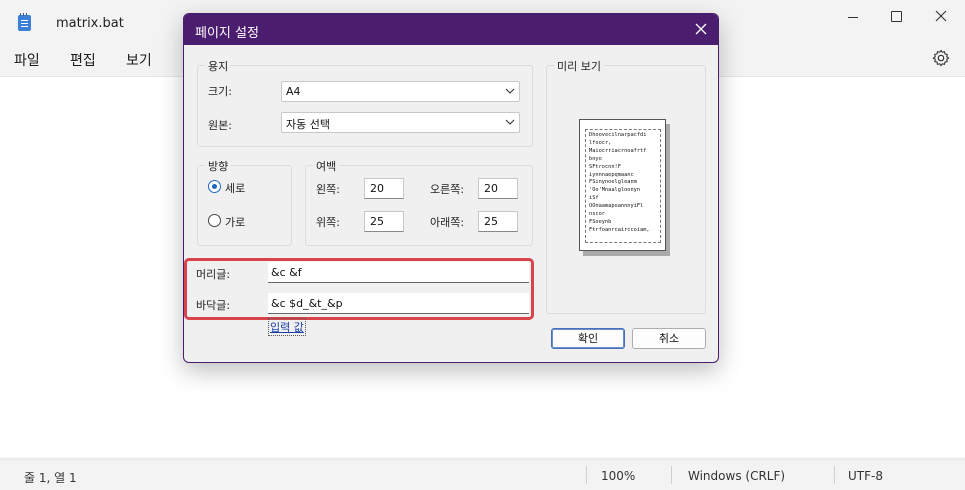  Describe the element at coordinates (498, 221) in the screenshot. I see `margin-bottom-input: 25` at that location.